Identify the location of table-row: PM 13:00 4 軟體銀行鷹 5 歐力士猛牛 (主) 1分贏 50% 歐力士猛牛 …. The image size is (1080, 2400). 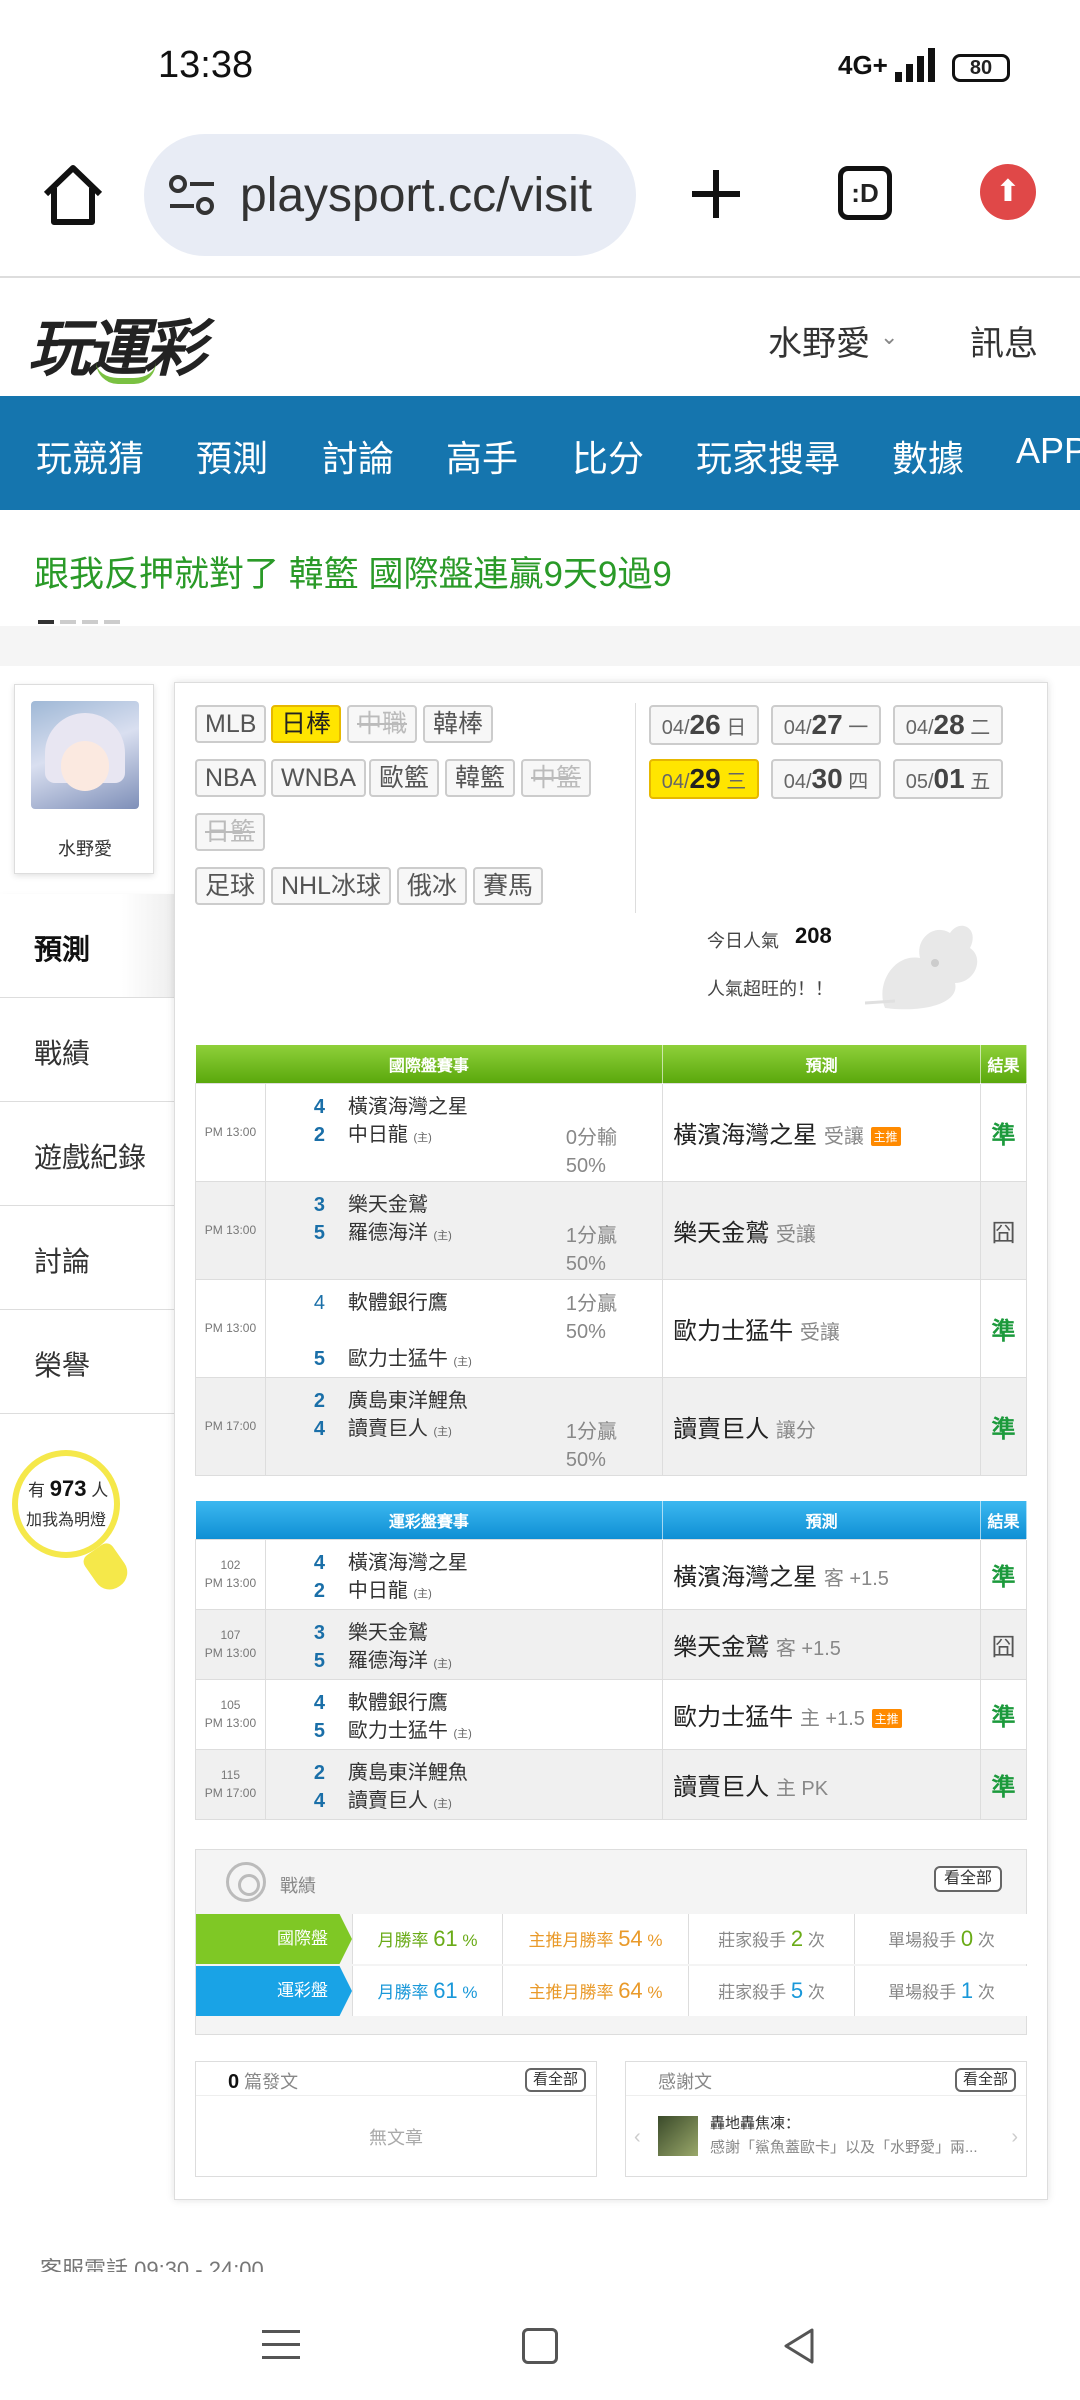
(611, 1328).